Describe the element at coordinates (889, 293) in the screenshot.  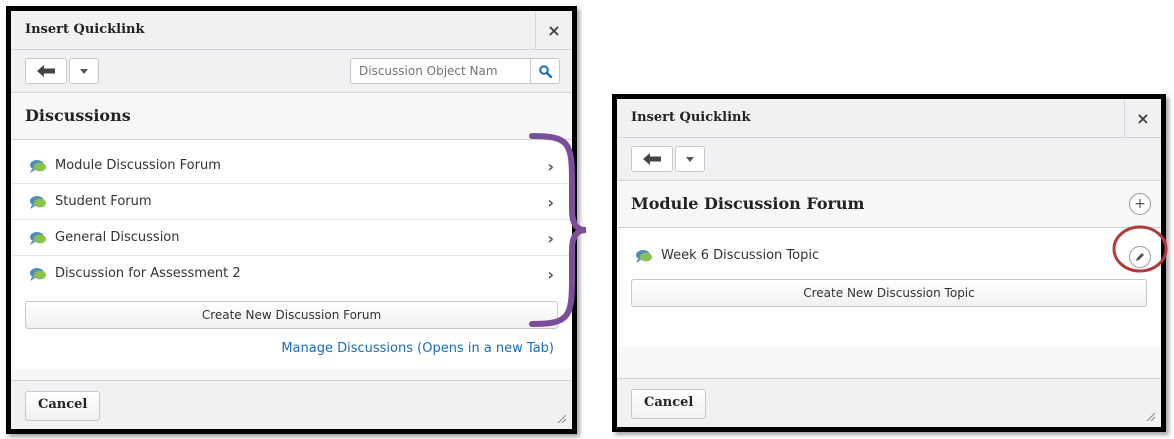
I see `create-discussion-topic-button: Create New Discussion Topic` at that location.